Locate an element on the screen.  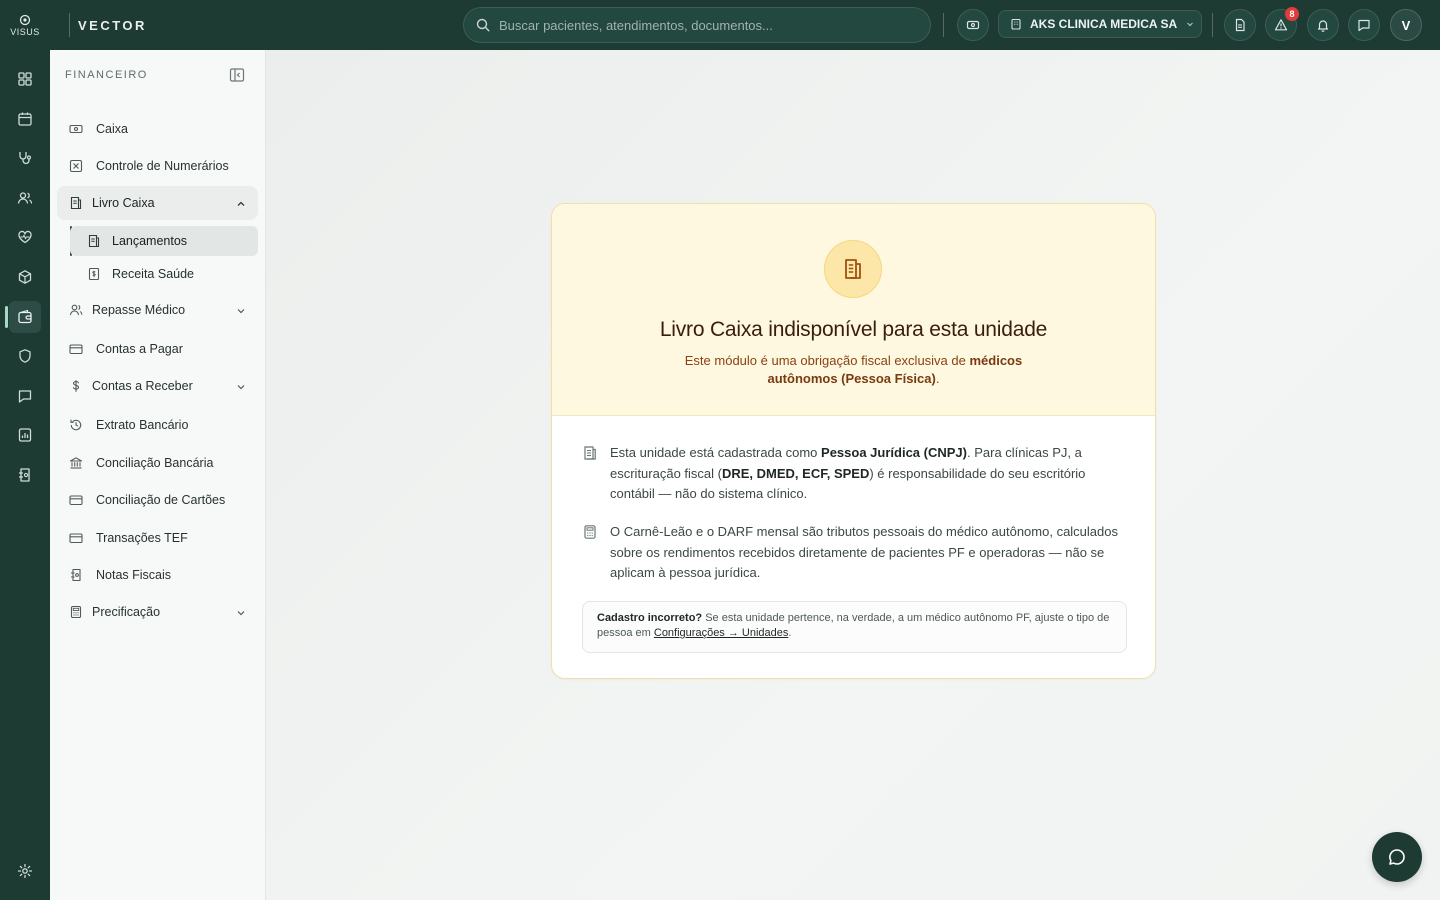
collapse-sidebar-icon is located at coordinates (237, 75).